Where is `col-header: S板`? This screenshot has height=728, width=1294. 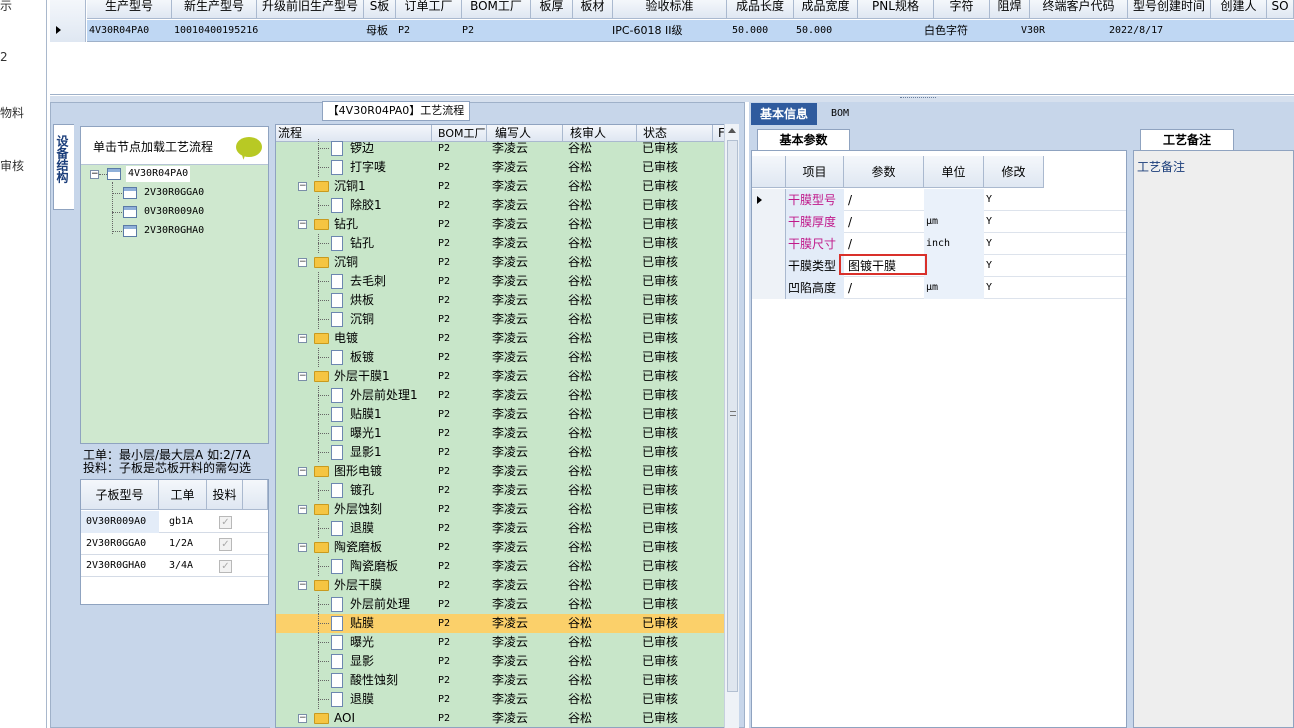 col-header: S板 is located at coordinates (380, 9).